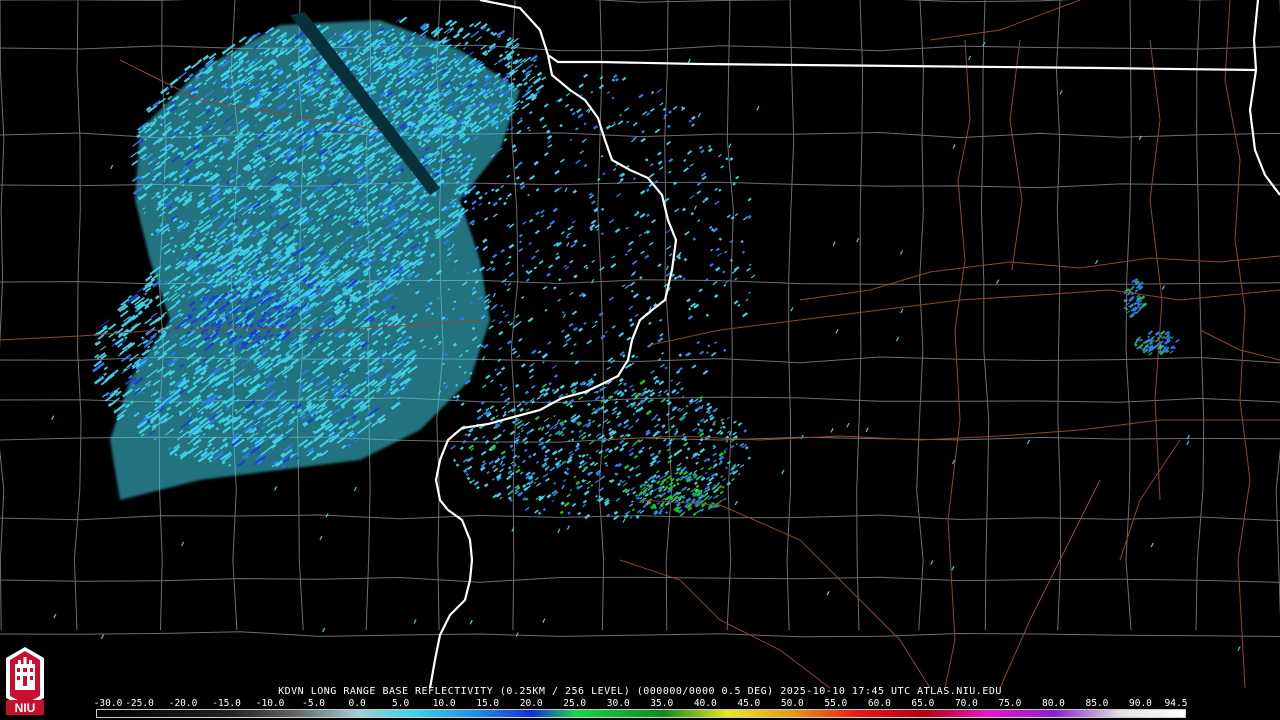 The height and width of the screenshot is (720, 1280). I want to click on colorbar-tick-label: 90.0, so click(1140, 703).